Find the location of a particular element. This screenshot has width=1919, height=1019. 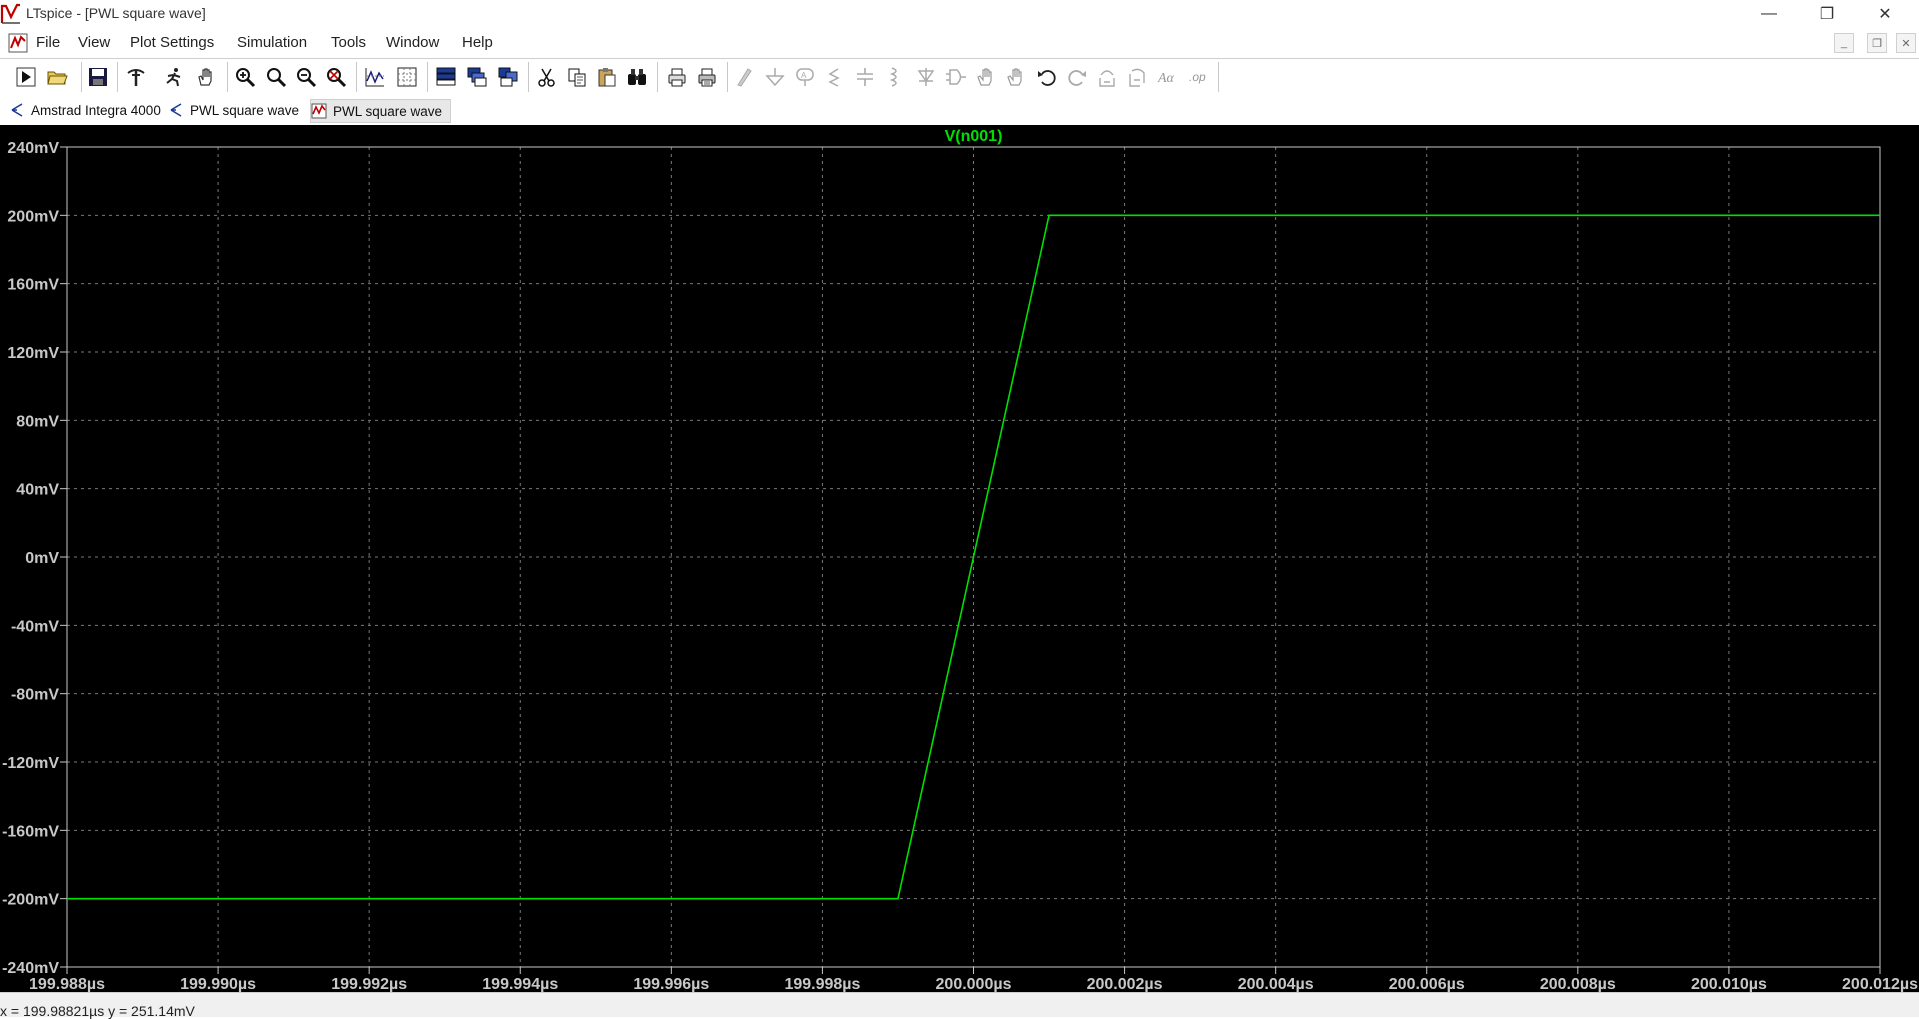

save-icon is located at coordinates (98, 77).